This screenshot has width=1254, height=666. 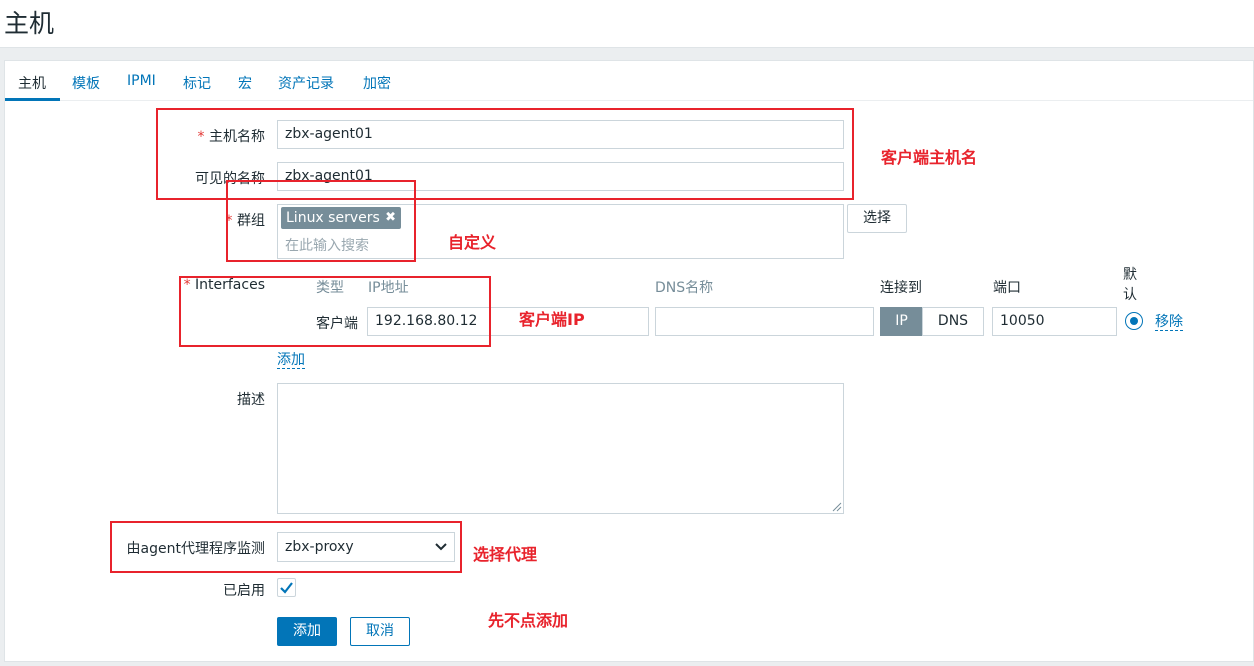 What do you see at coordinates (1169, 322) in the screenshot?
I see `remove-interface-link: 移除` at bounding box center [1169, 322].